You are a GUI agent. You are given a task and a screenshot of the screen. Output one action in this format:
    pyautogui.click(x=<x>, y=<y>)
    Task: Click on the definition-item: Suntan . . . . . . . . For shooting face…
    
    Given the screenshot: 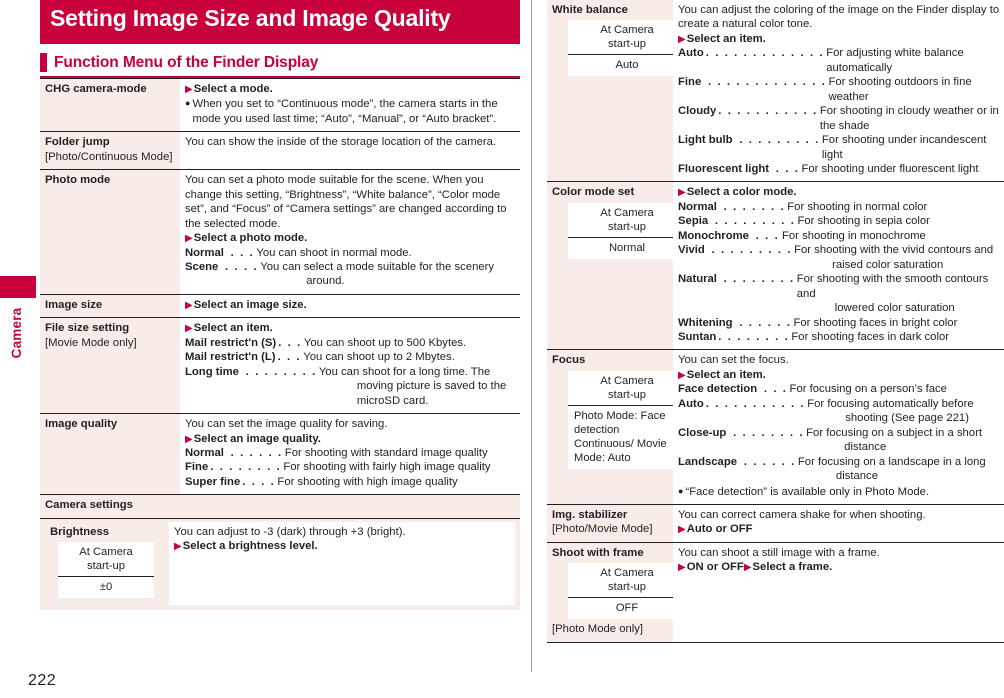 What is the action you would take?
    pyautogui.click(x=839, y=337)
    